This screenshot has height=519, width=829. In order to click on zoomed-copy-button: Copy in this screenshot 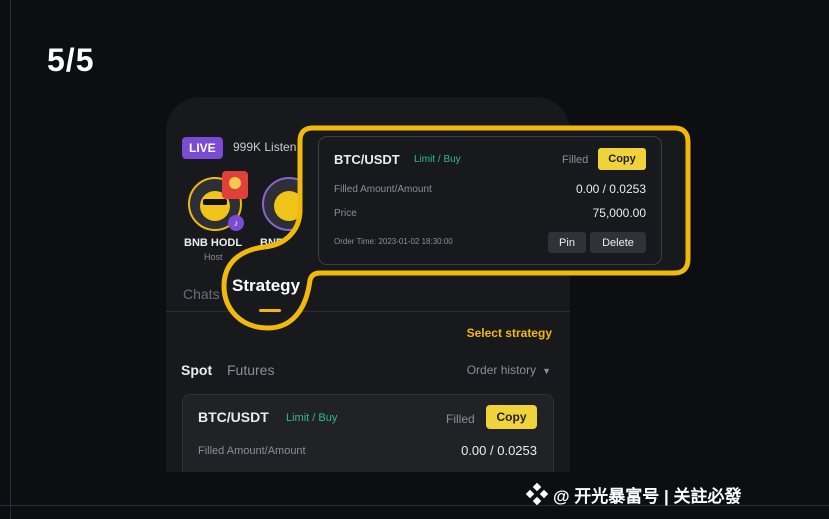, I will do `click(622, 159)`.